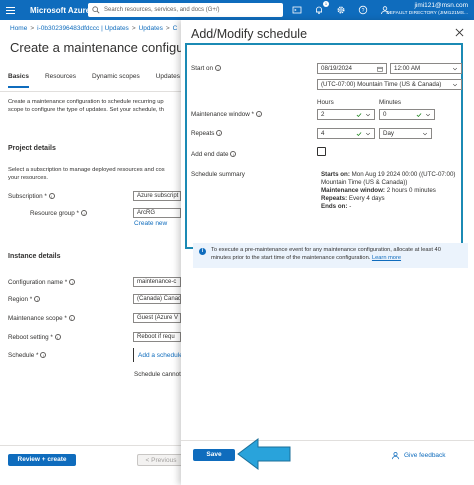 This screenshot has height=485, width=474. What do you see at coordinates (441, 5) in the screenshot?
I see `account-email: jimi121@msn.com` at bounding box center [441, 5].